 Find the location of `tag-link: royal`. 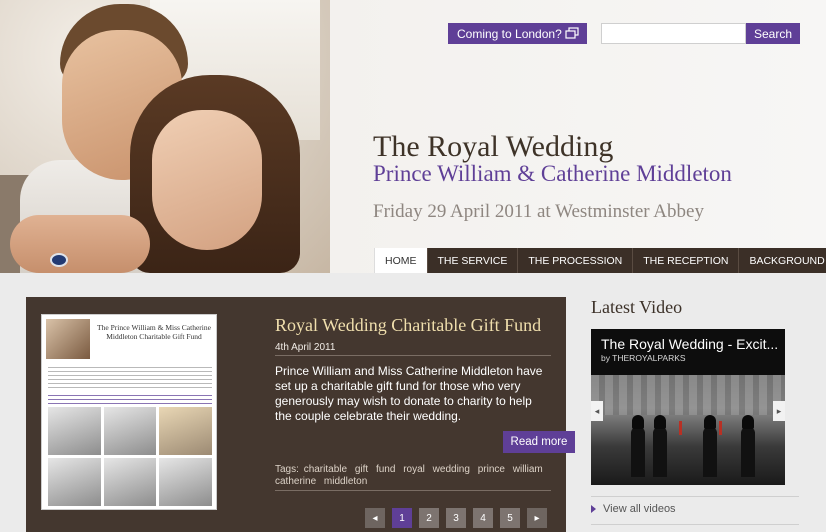

tag-link: royal is located at coordinates (414, 469).